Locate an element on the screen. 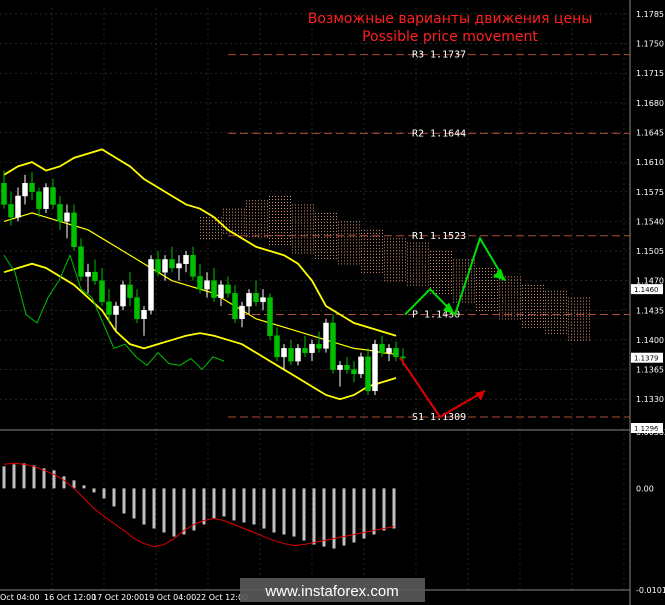 This screenshot has width=665, height=605. watermark-banner: www.instaforex.com is located at coordinates (332, 590).